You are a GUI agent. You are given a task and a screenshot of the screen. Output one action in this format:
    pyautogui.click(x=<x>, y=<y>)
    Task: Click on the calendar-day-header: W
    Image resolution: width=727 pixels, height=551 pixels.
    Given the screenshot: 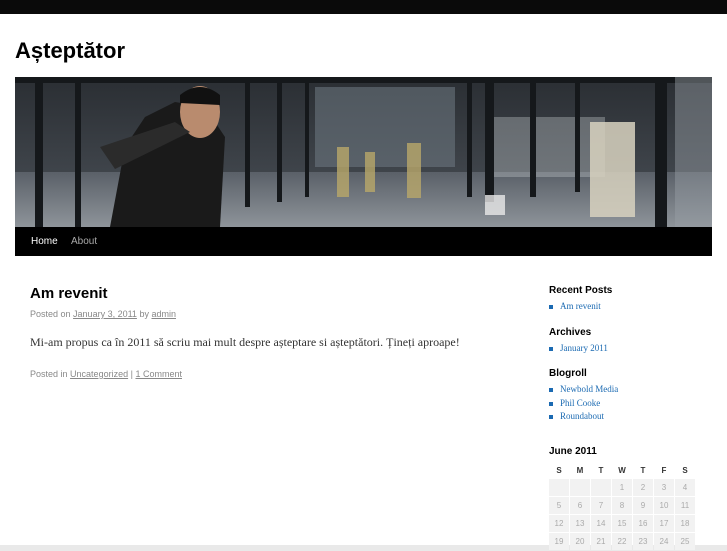 What is the action you would take?
    pyautogui.click(x=622, y=470)
    